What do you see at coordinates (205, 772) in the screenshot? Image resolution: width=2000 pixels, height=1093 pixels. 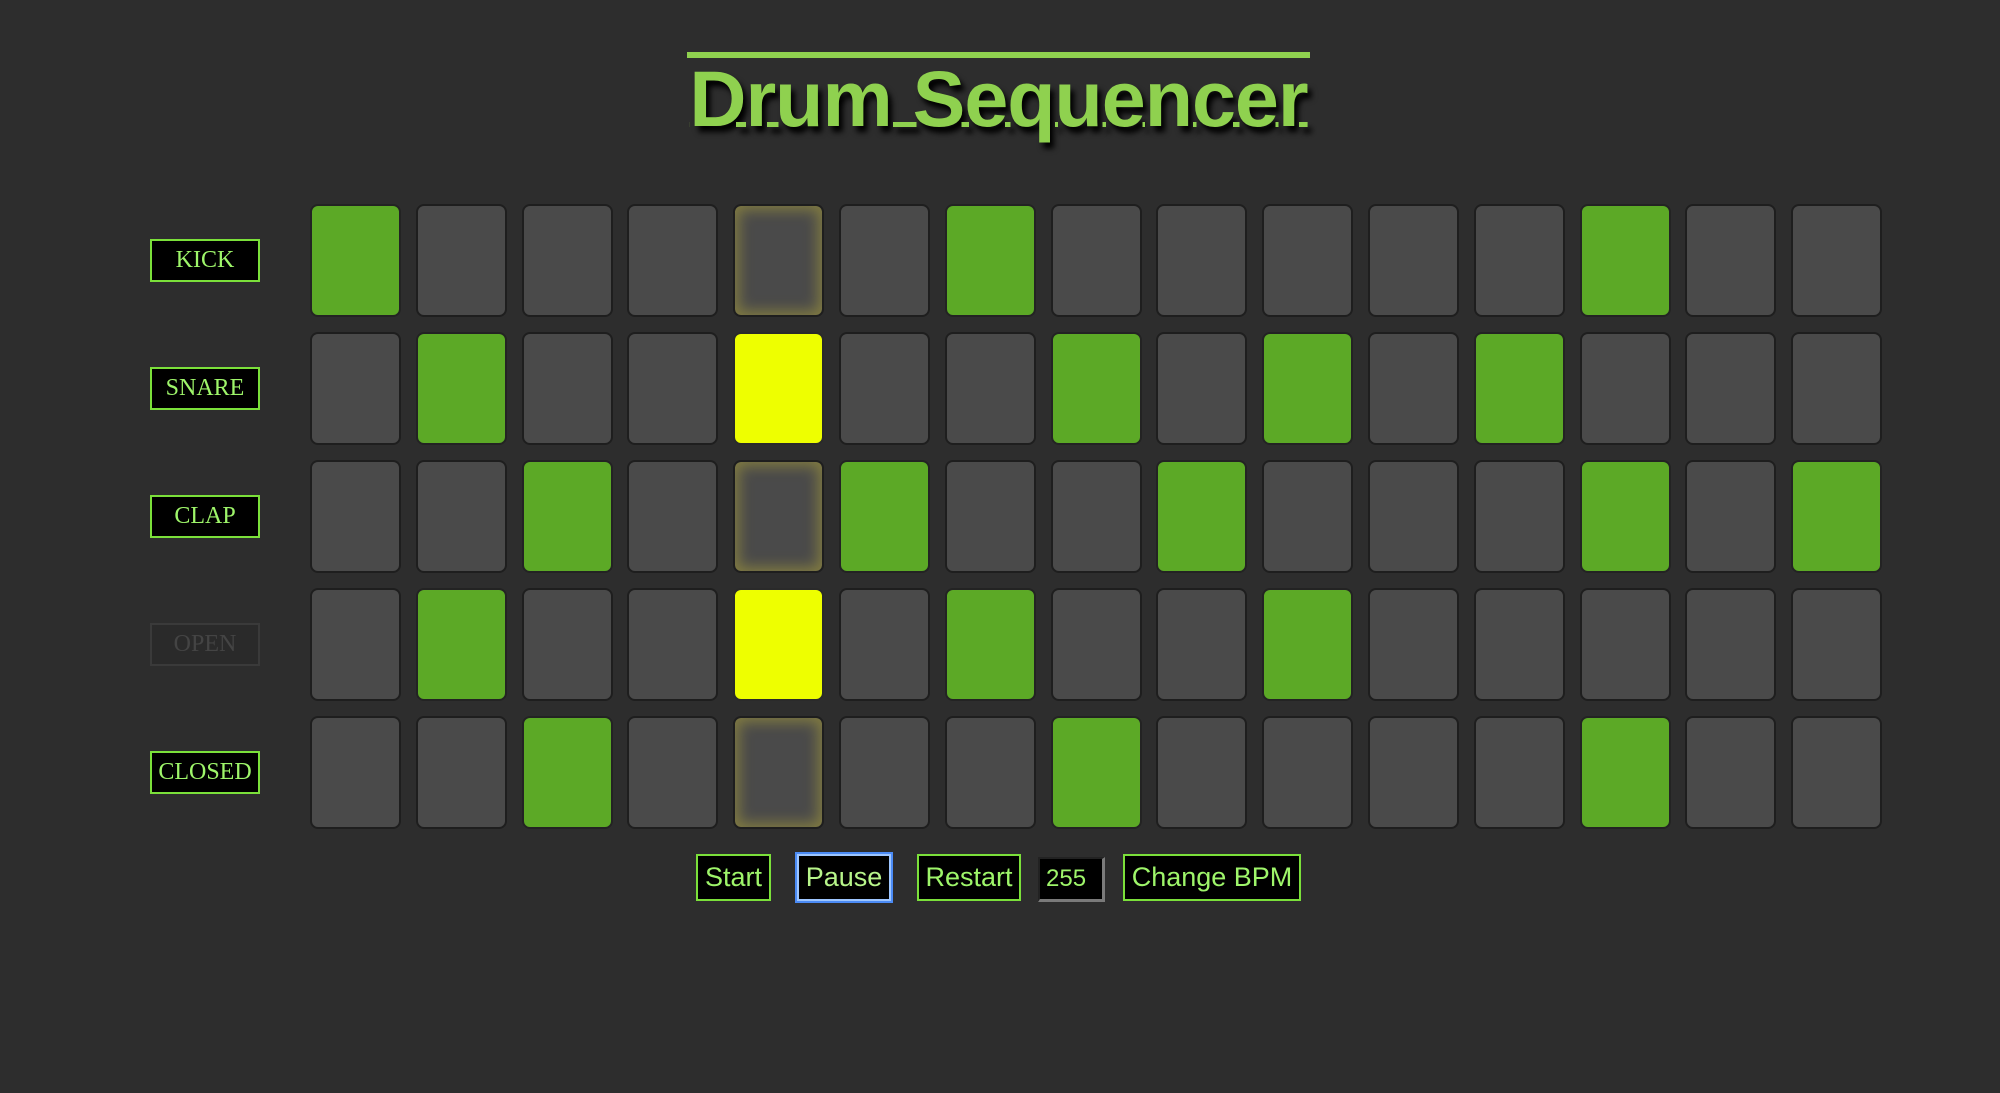 I see `track-label-closed: CLOSED` at bounding box center [205, 772].